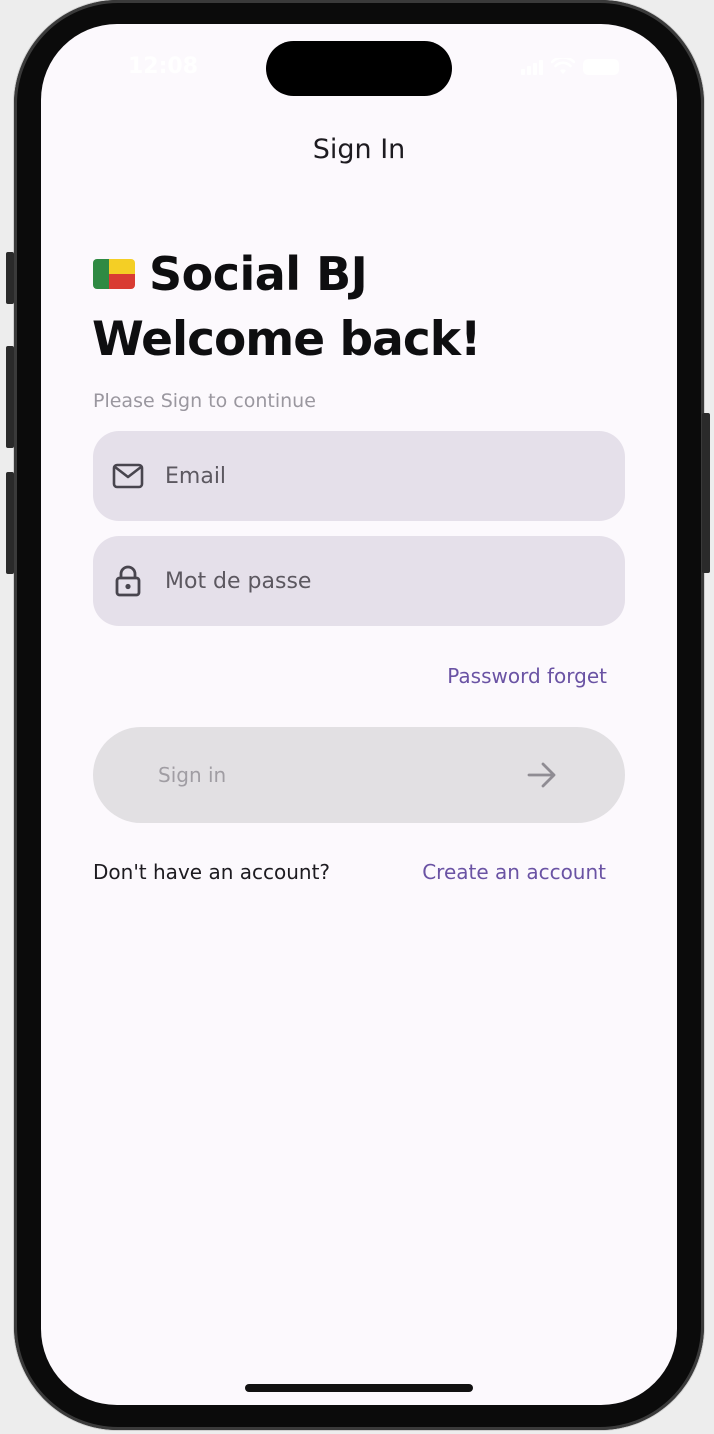  What do you see at coordinates (359, 149) in the screenshot?
I see `page-title: Sign In` at bounding box center [359, 149].